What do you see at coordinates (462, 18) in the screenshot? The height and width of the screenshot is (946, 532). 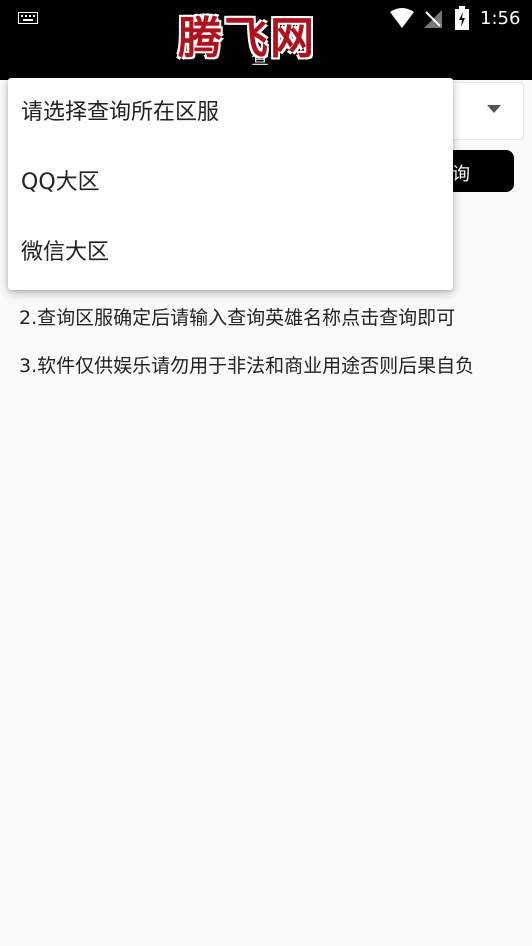 I see `battery-charging-icon` at bounding box center [462, 18].